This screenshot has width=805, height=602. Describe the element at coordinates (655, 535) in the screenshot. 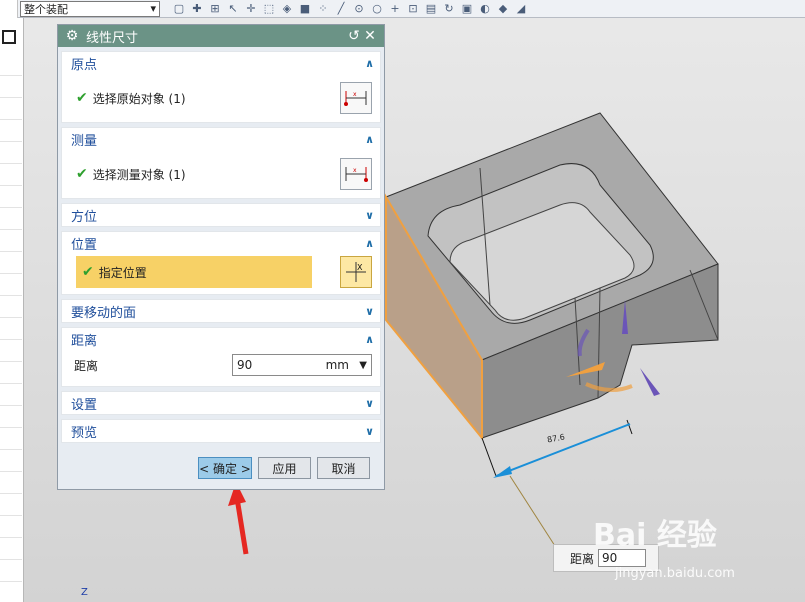

I see `watermark-logo: Bai 经验` at that location.